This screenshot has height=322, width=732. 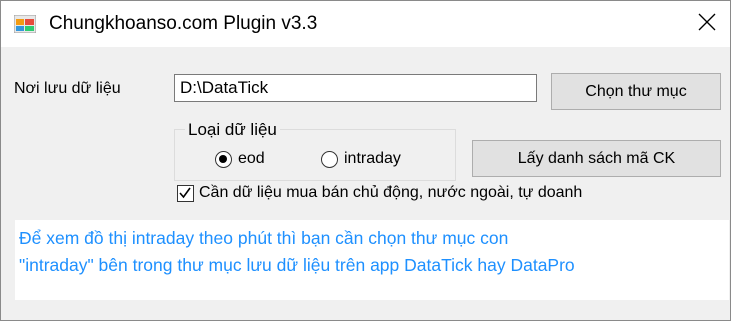 What do you see at coordinates (67, 88) in the screenshot?
I see `storage-label: Nơi lưu dữ liệu` at bounding box center [67, 88].